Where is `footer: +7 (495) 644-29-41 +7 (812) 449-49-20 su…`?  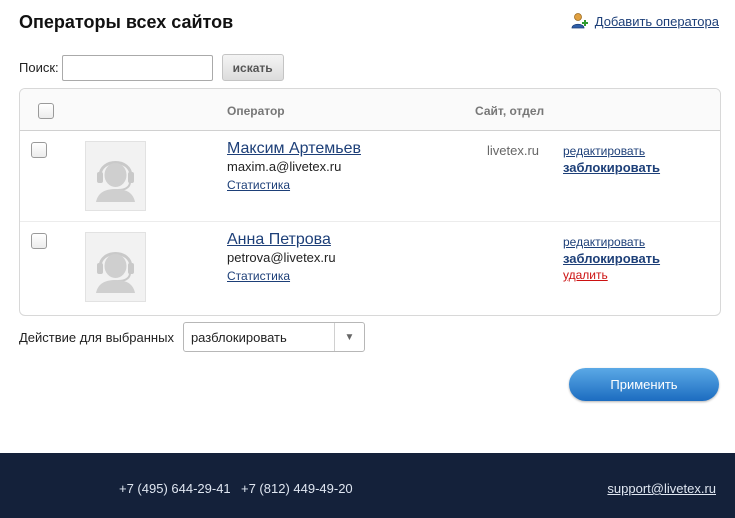
footer: +7 (495) 644-29-41 +7 (812) 449-49-20 su… is located at coordinates (367, 485).